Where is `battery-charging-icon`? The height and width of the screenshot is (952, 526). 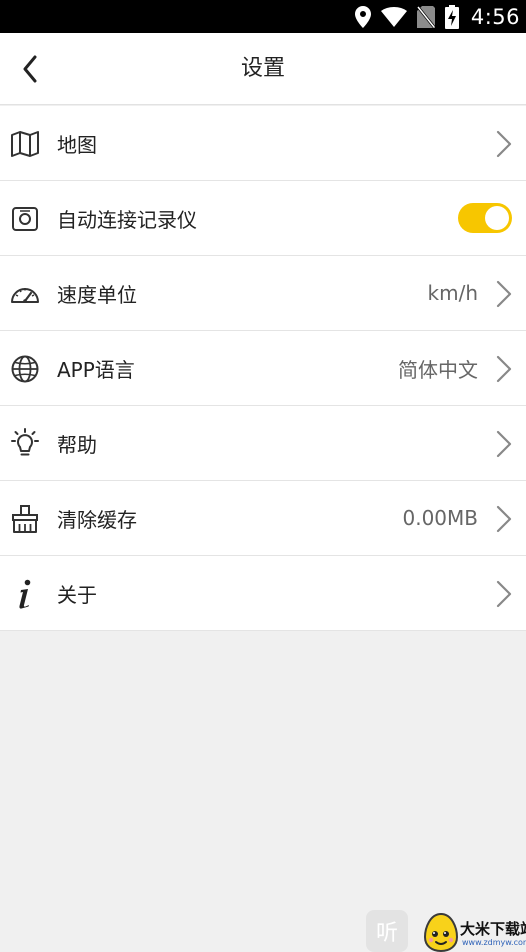
battery-charging-icon is located at coordinates (451, 16).